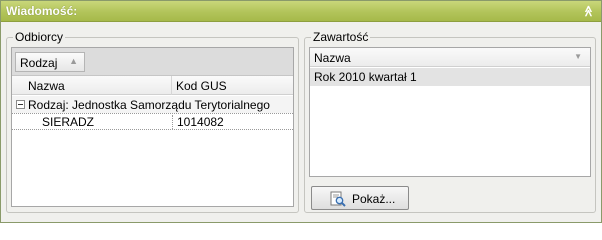 The image size is (602, 240). I want to click on recipients-legend: Odbiorcy, so click(39, 37).